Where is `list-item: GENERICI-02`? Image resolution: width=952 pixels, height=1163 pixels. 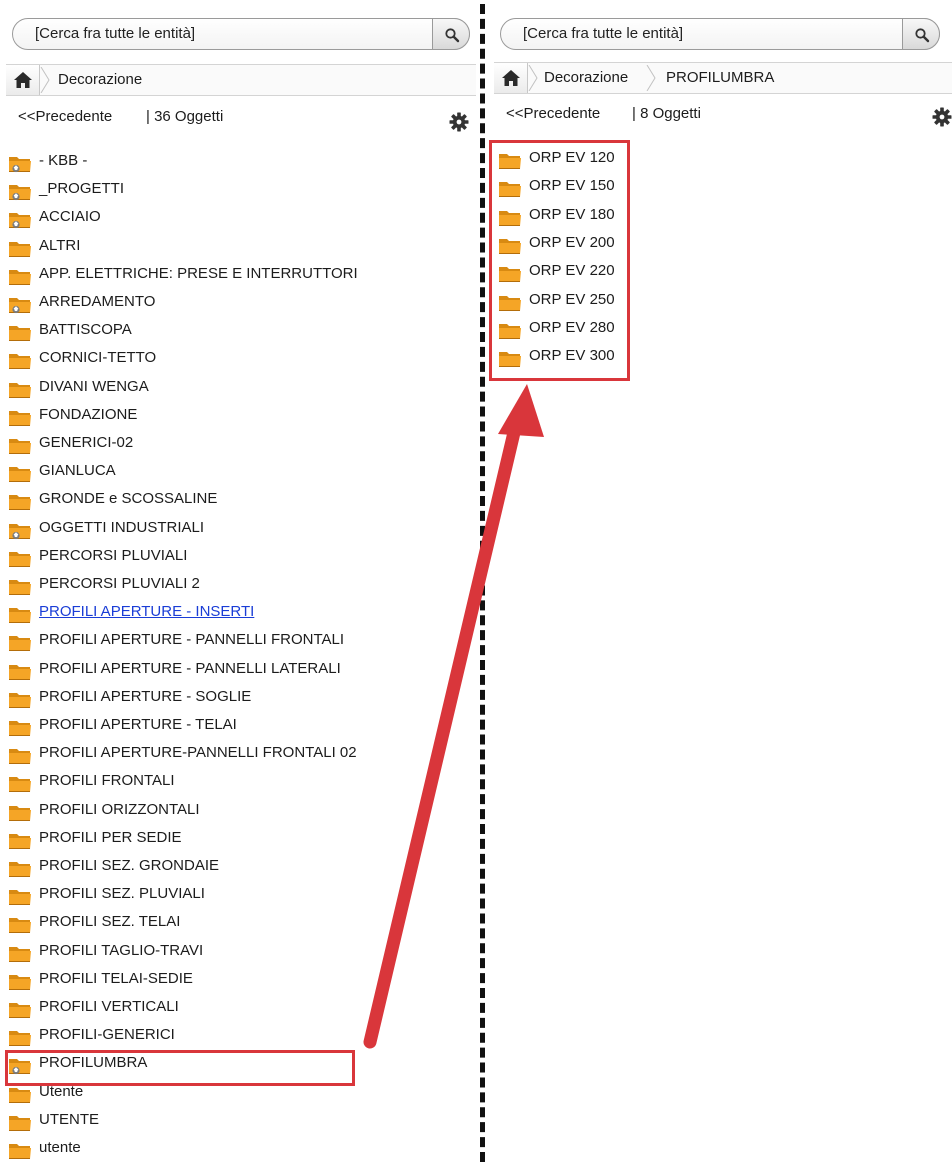
list-item: GENERICI-02 is located at coordinates (228, 445).